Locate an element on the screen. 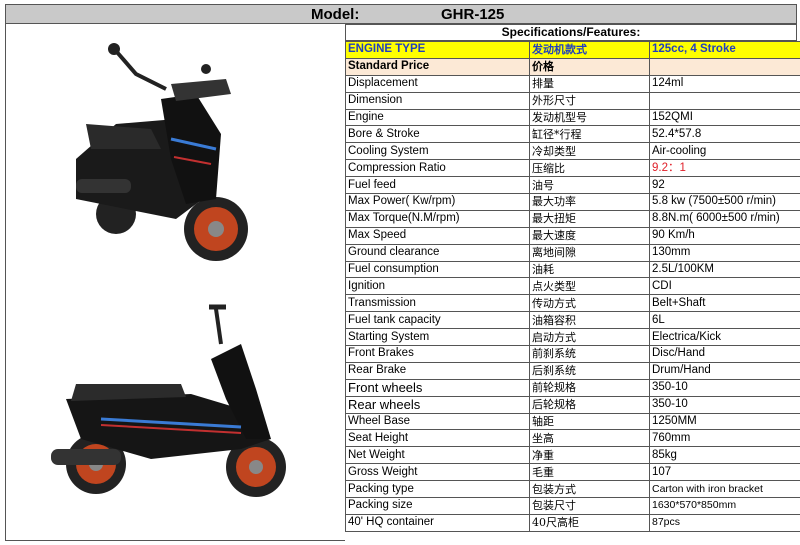 This screenshot has width=800, height=545. spec-name-cn: 包装方式 is located at coordinates (589, 489).